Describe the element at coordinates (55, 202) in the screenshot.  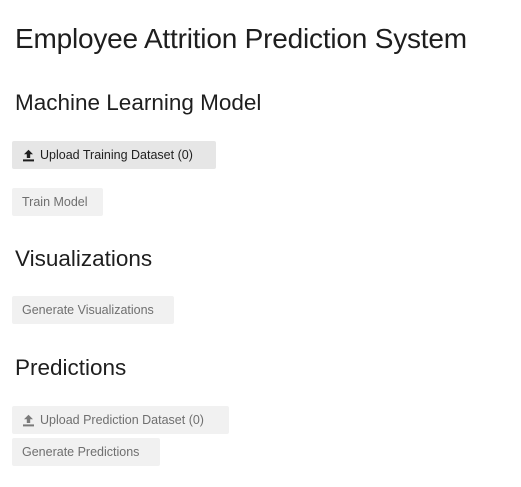
I see `train-model-label: Train Model` at that location.